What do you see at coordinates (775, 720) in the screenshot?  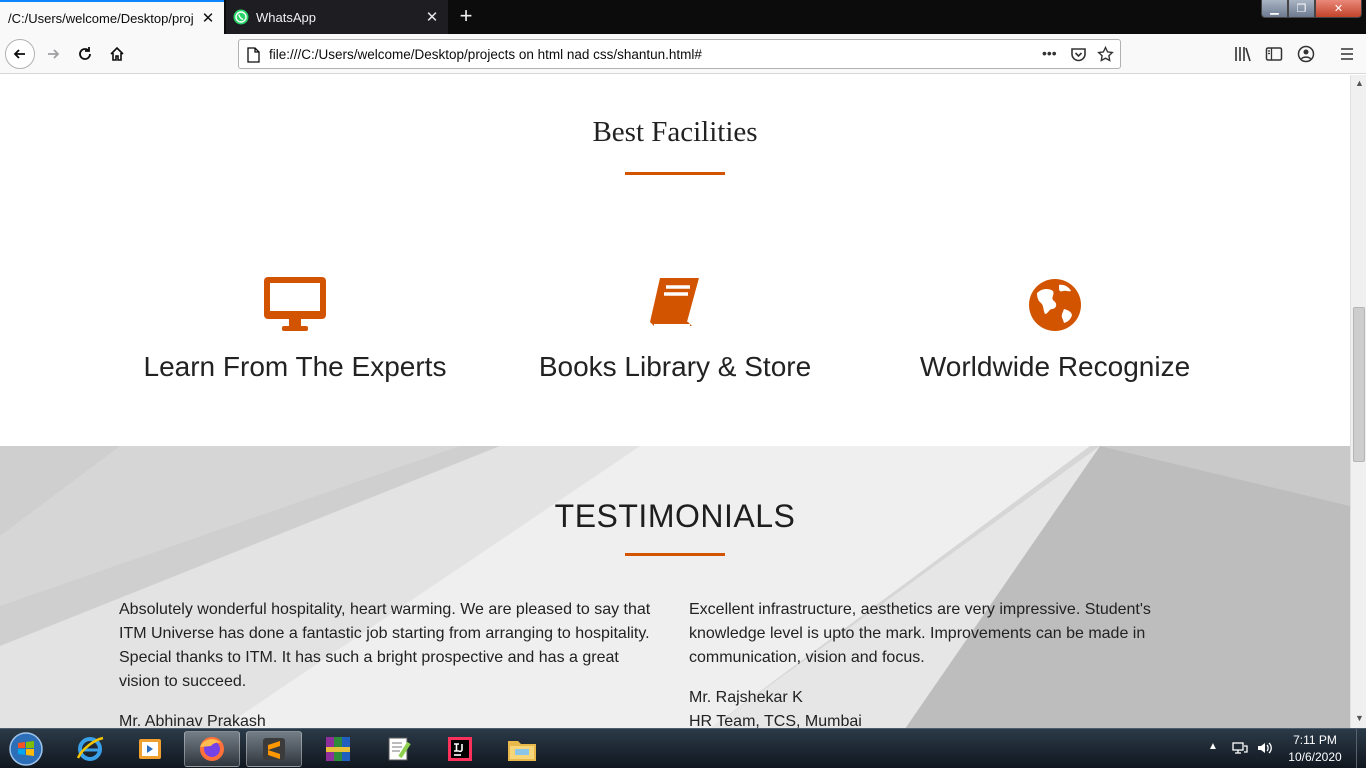 I see `testimonial-author-role: HR Team, TCS, Mumbai` at bounding box center [775, 720].